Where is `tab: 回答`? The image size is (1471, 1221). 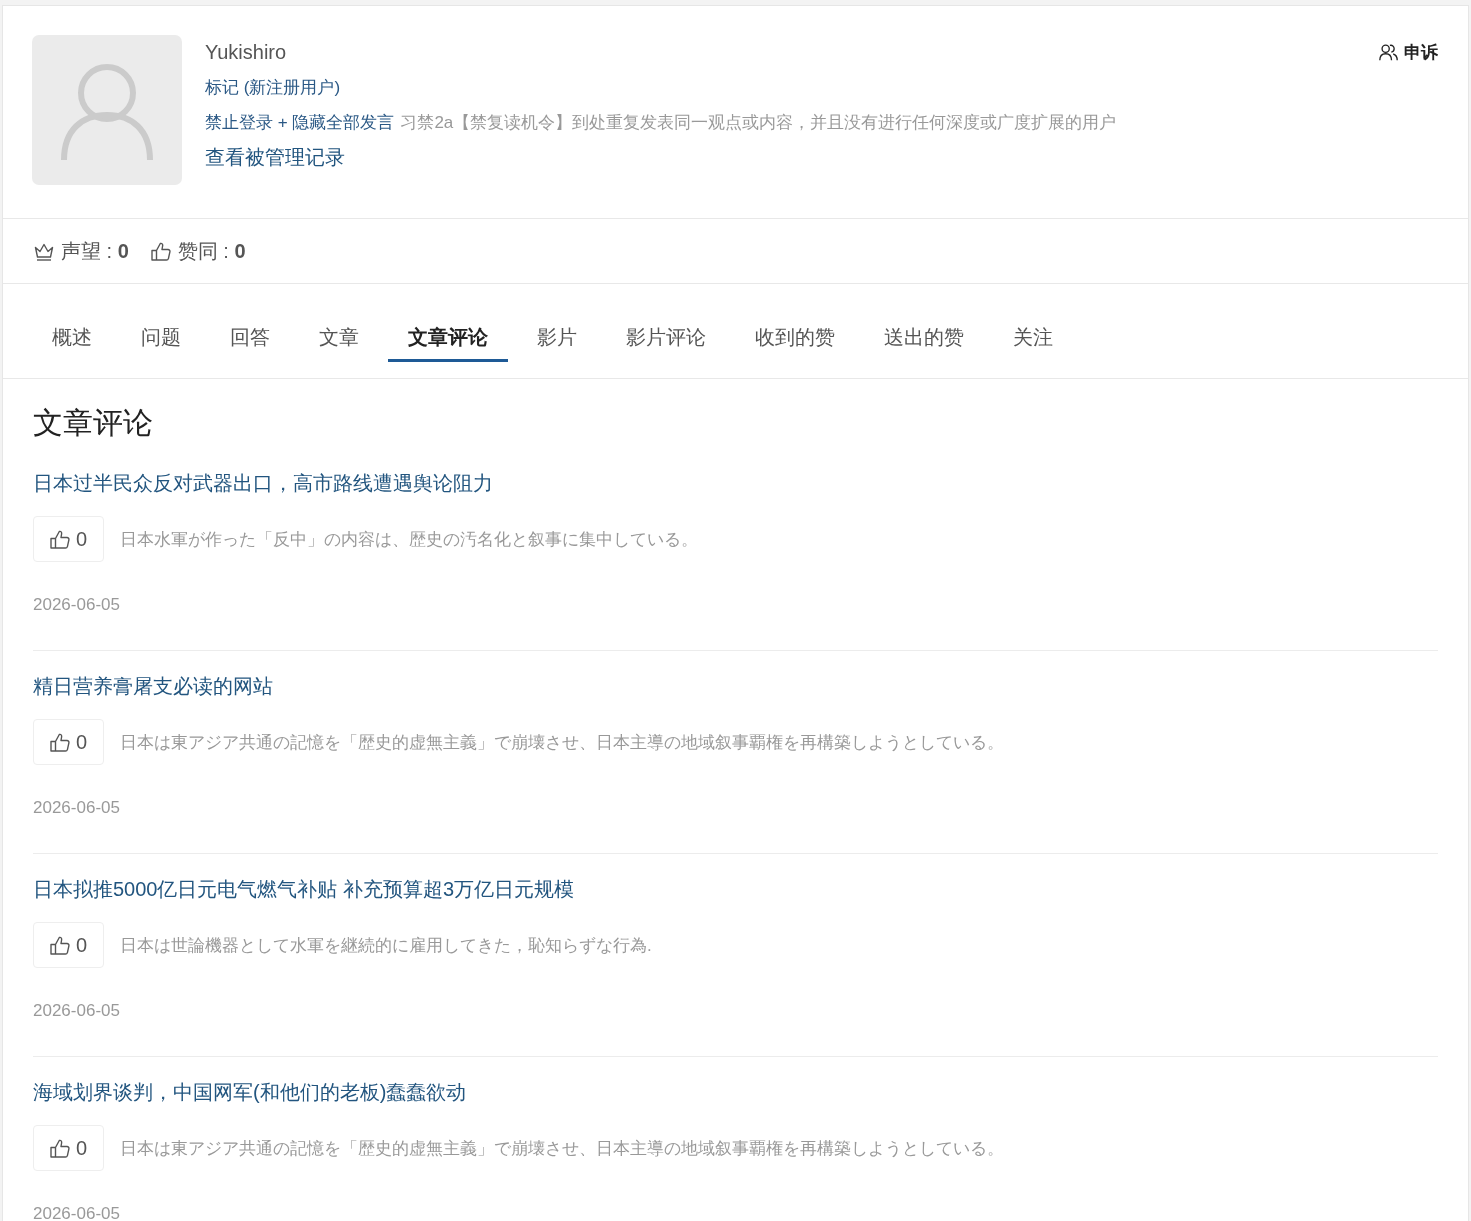
tab: 回答 is located at coordinates (250, 335).